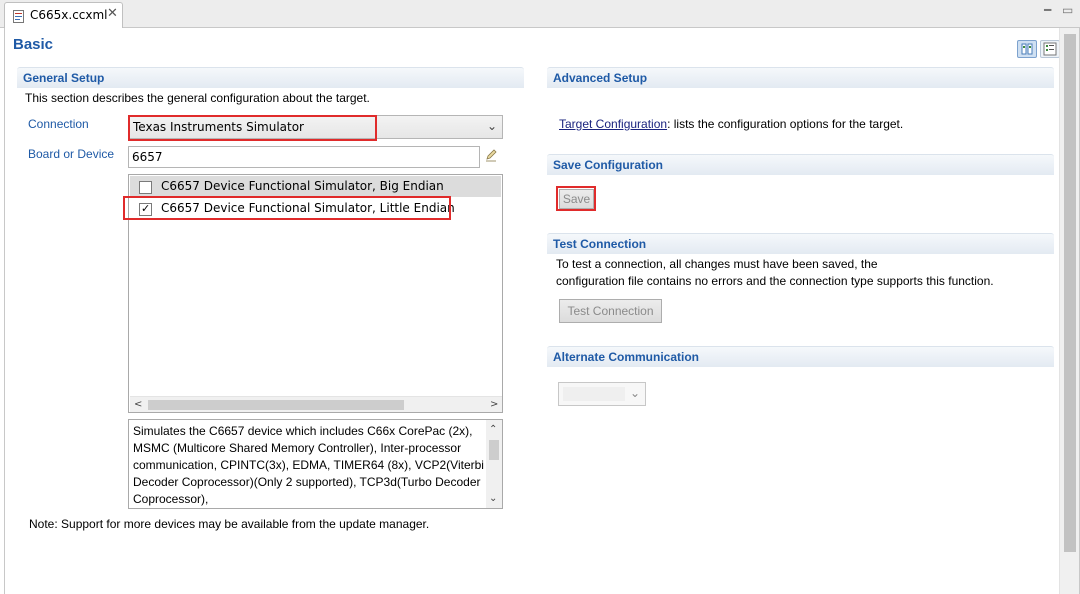 Image resolution: width=1080 pixels, height=594 pixels. I want to click on horizontal-scrollbar: < >, so click(316, 404).